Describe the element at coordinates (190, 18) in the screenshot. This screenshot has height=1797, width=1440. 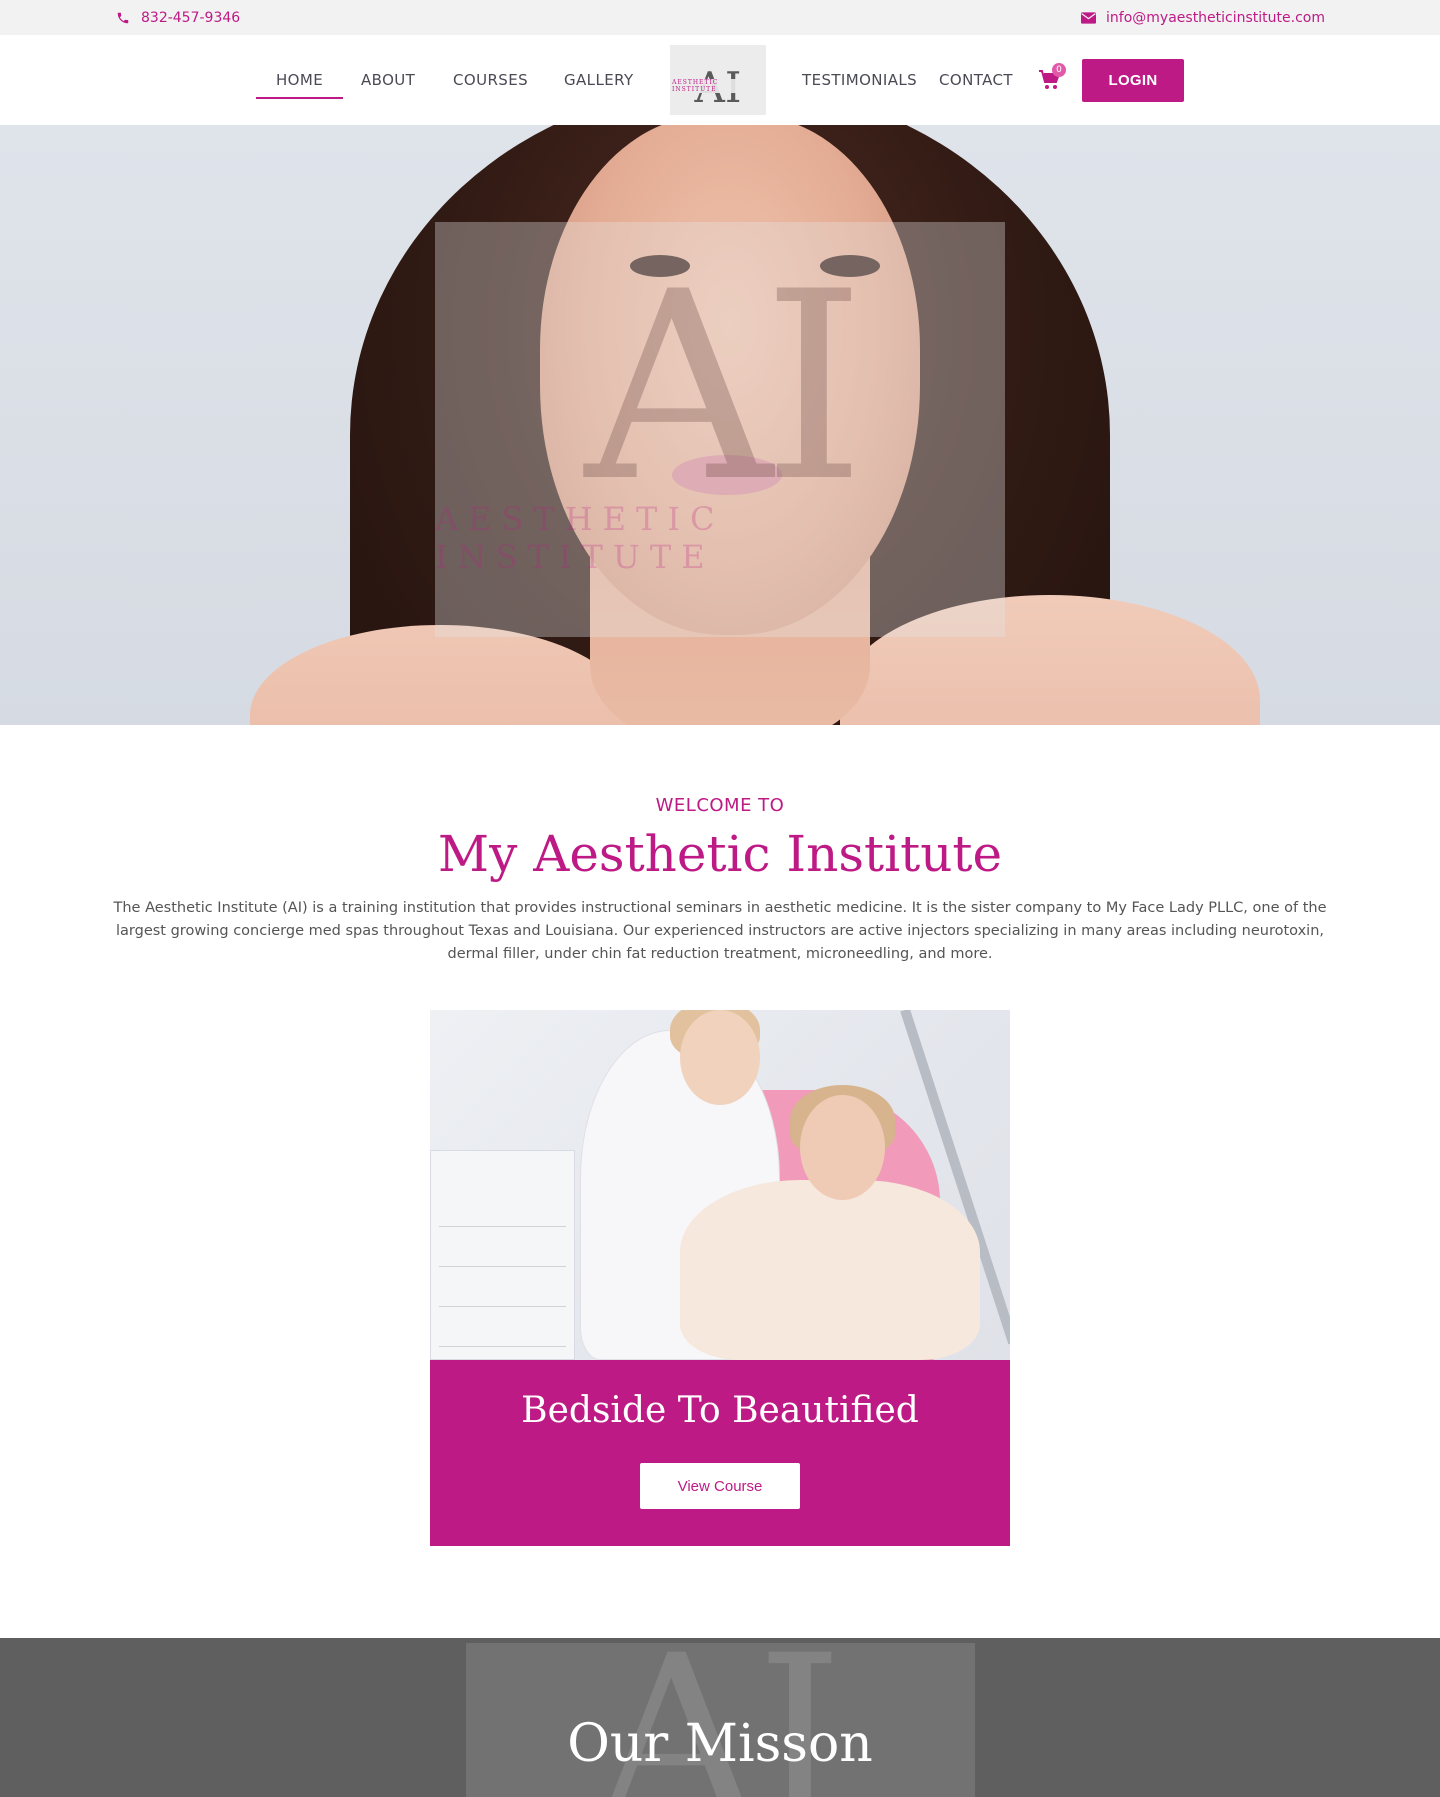
I see `phone-number: 832-457-9346` at that location.